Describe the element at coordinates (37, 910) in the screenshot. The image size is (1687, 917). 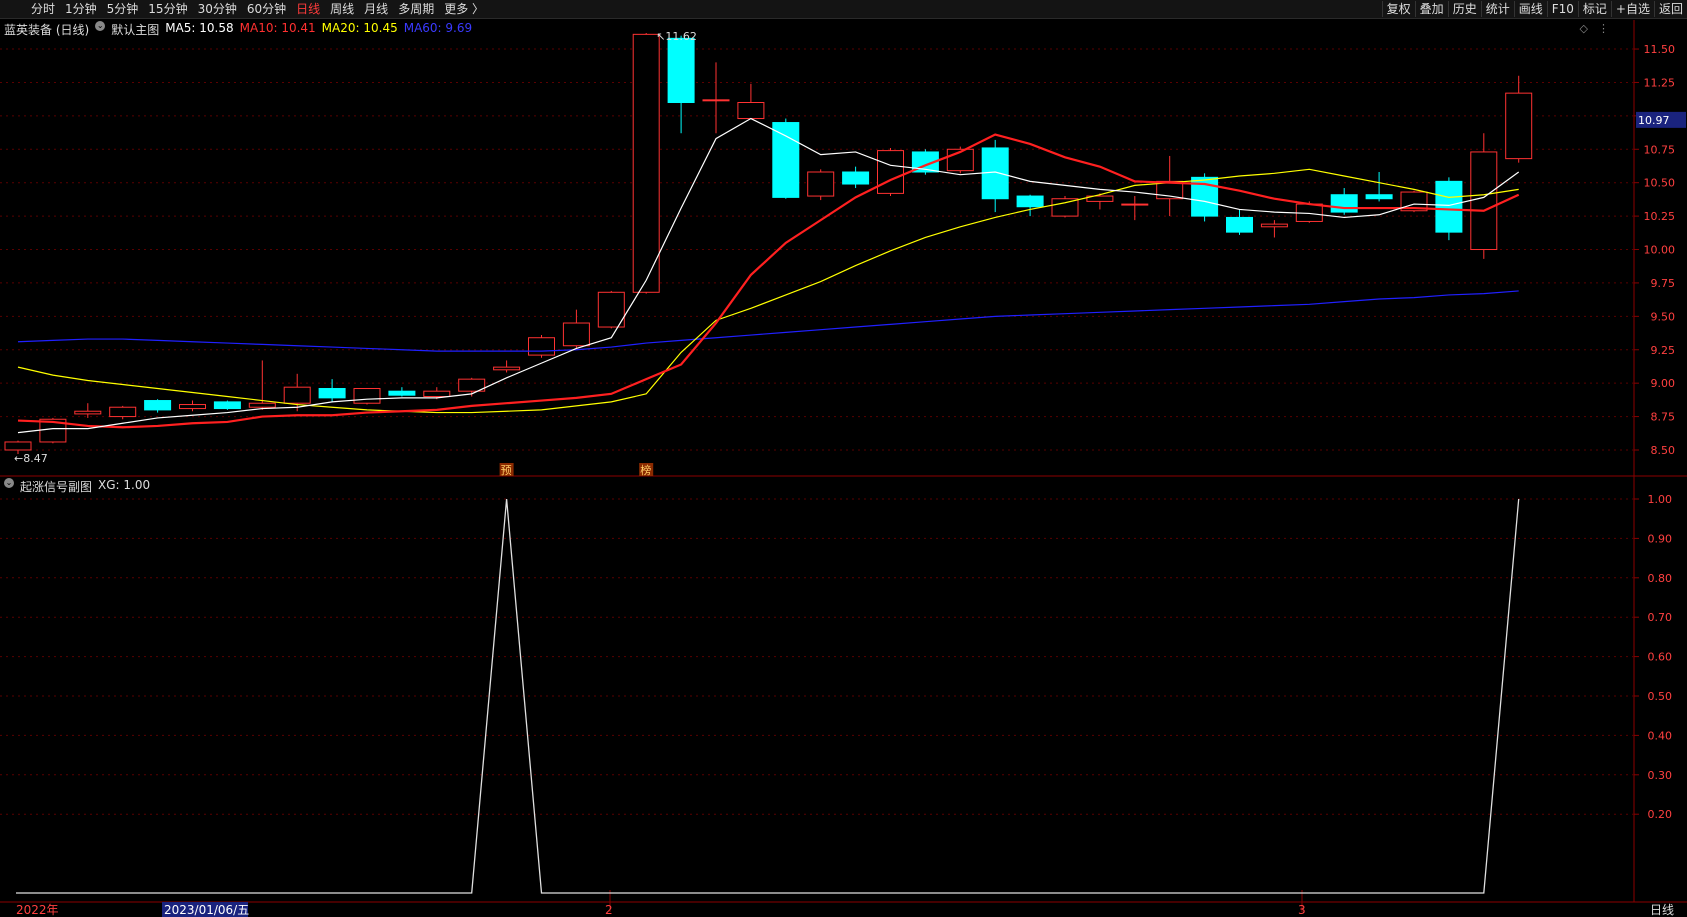
I see `year-label: 2022年` at that location.